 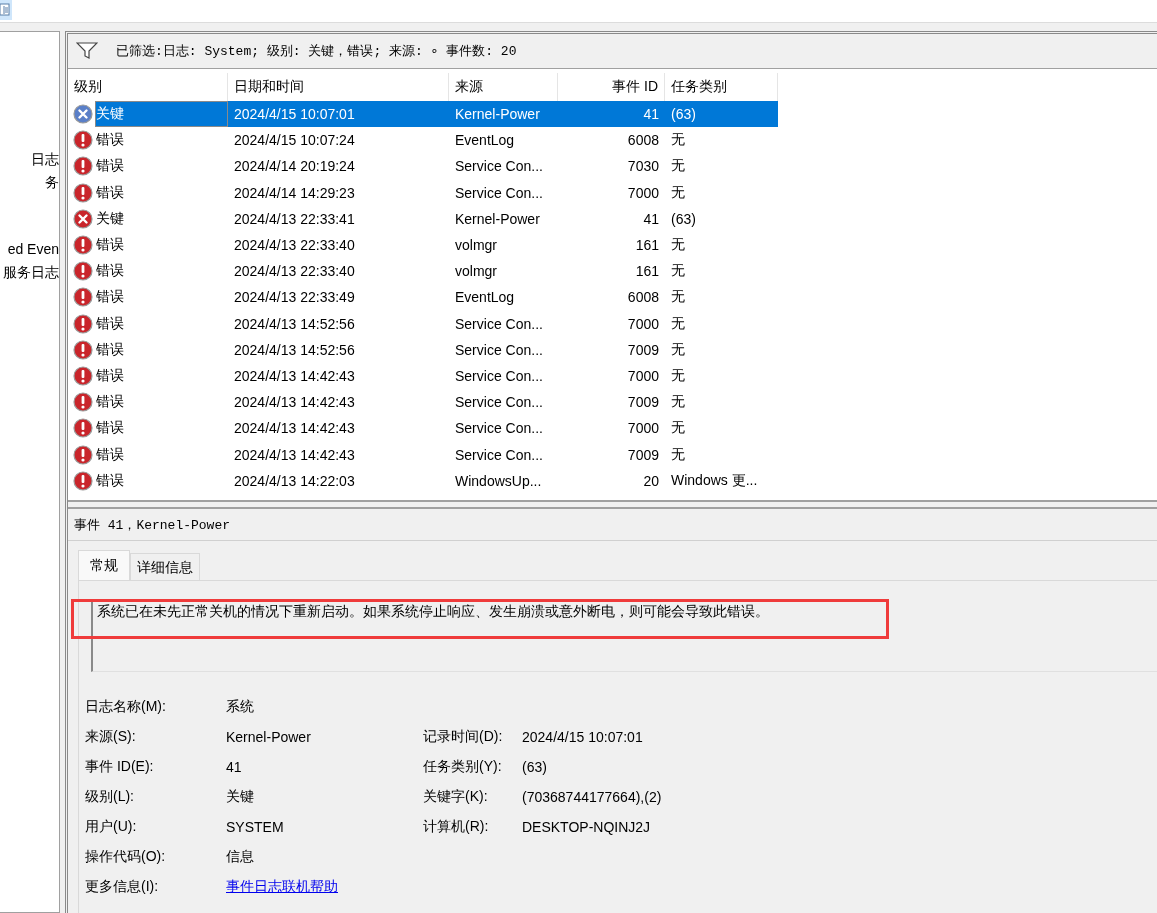 I want to click on table-cell-text: 2024/4/13 14:22:03, so click(x=294, y=481).